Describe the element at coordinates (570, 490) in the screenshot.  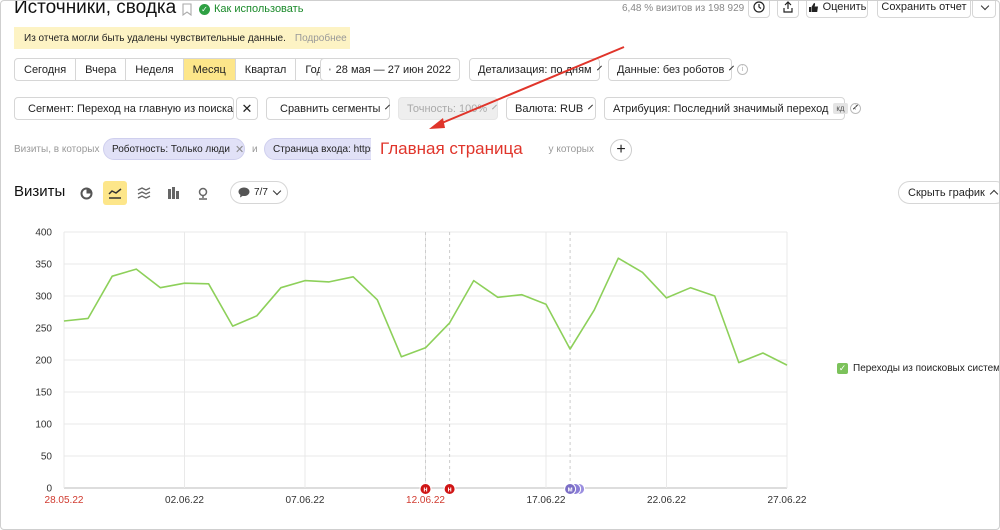
I see `marker-label: м` at that location.